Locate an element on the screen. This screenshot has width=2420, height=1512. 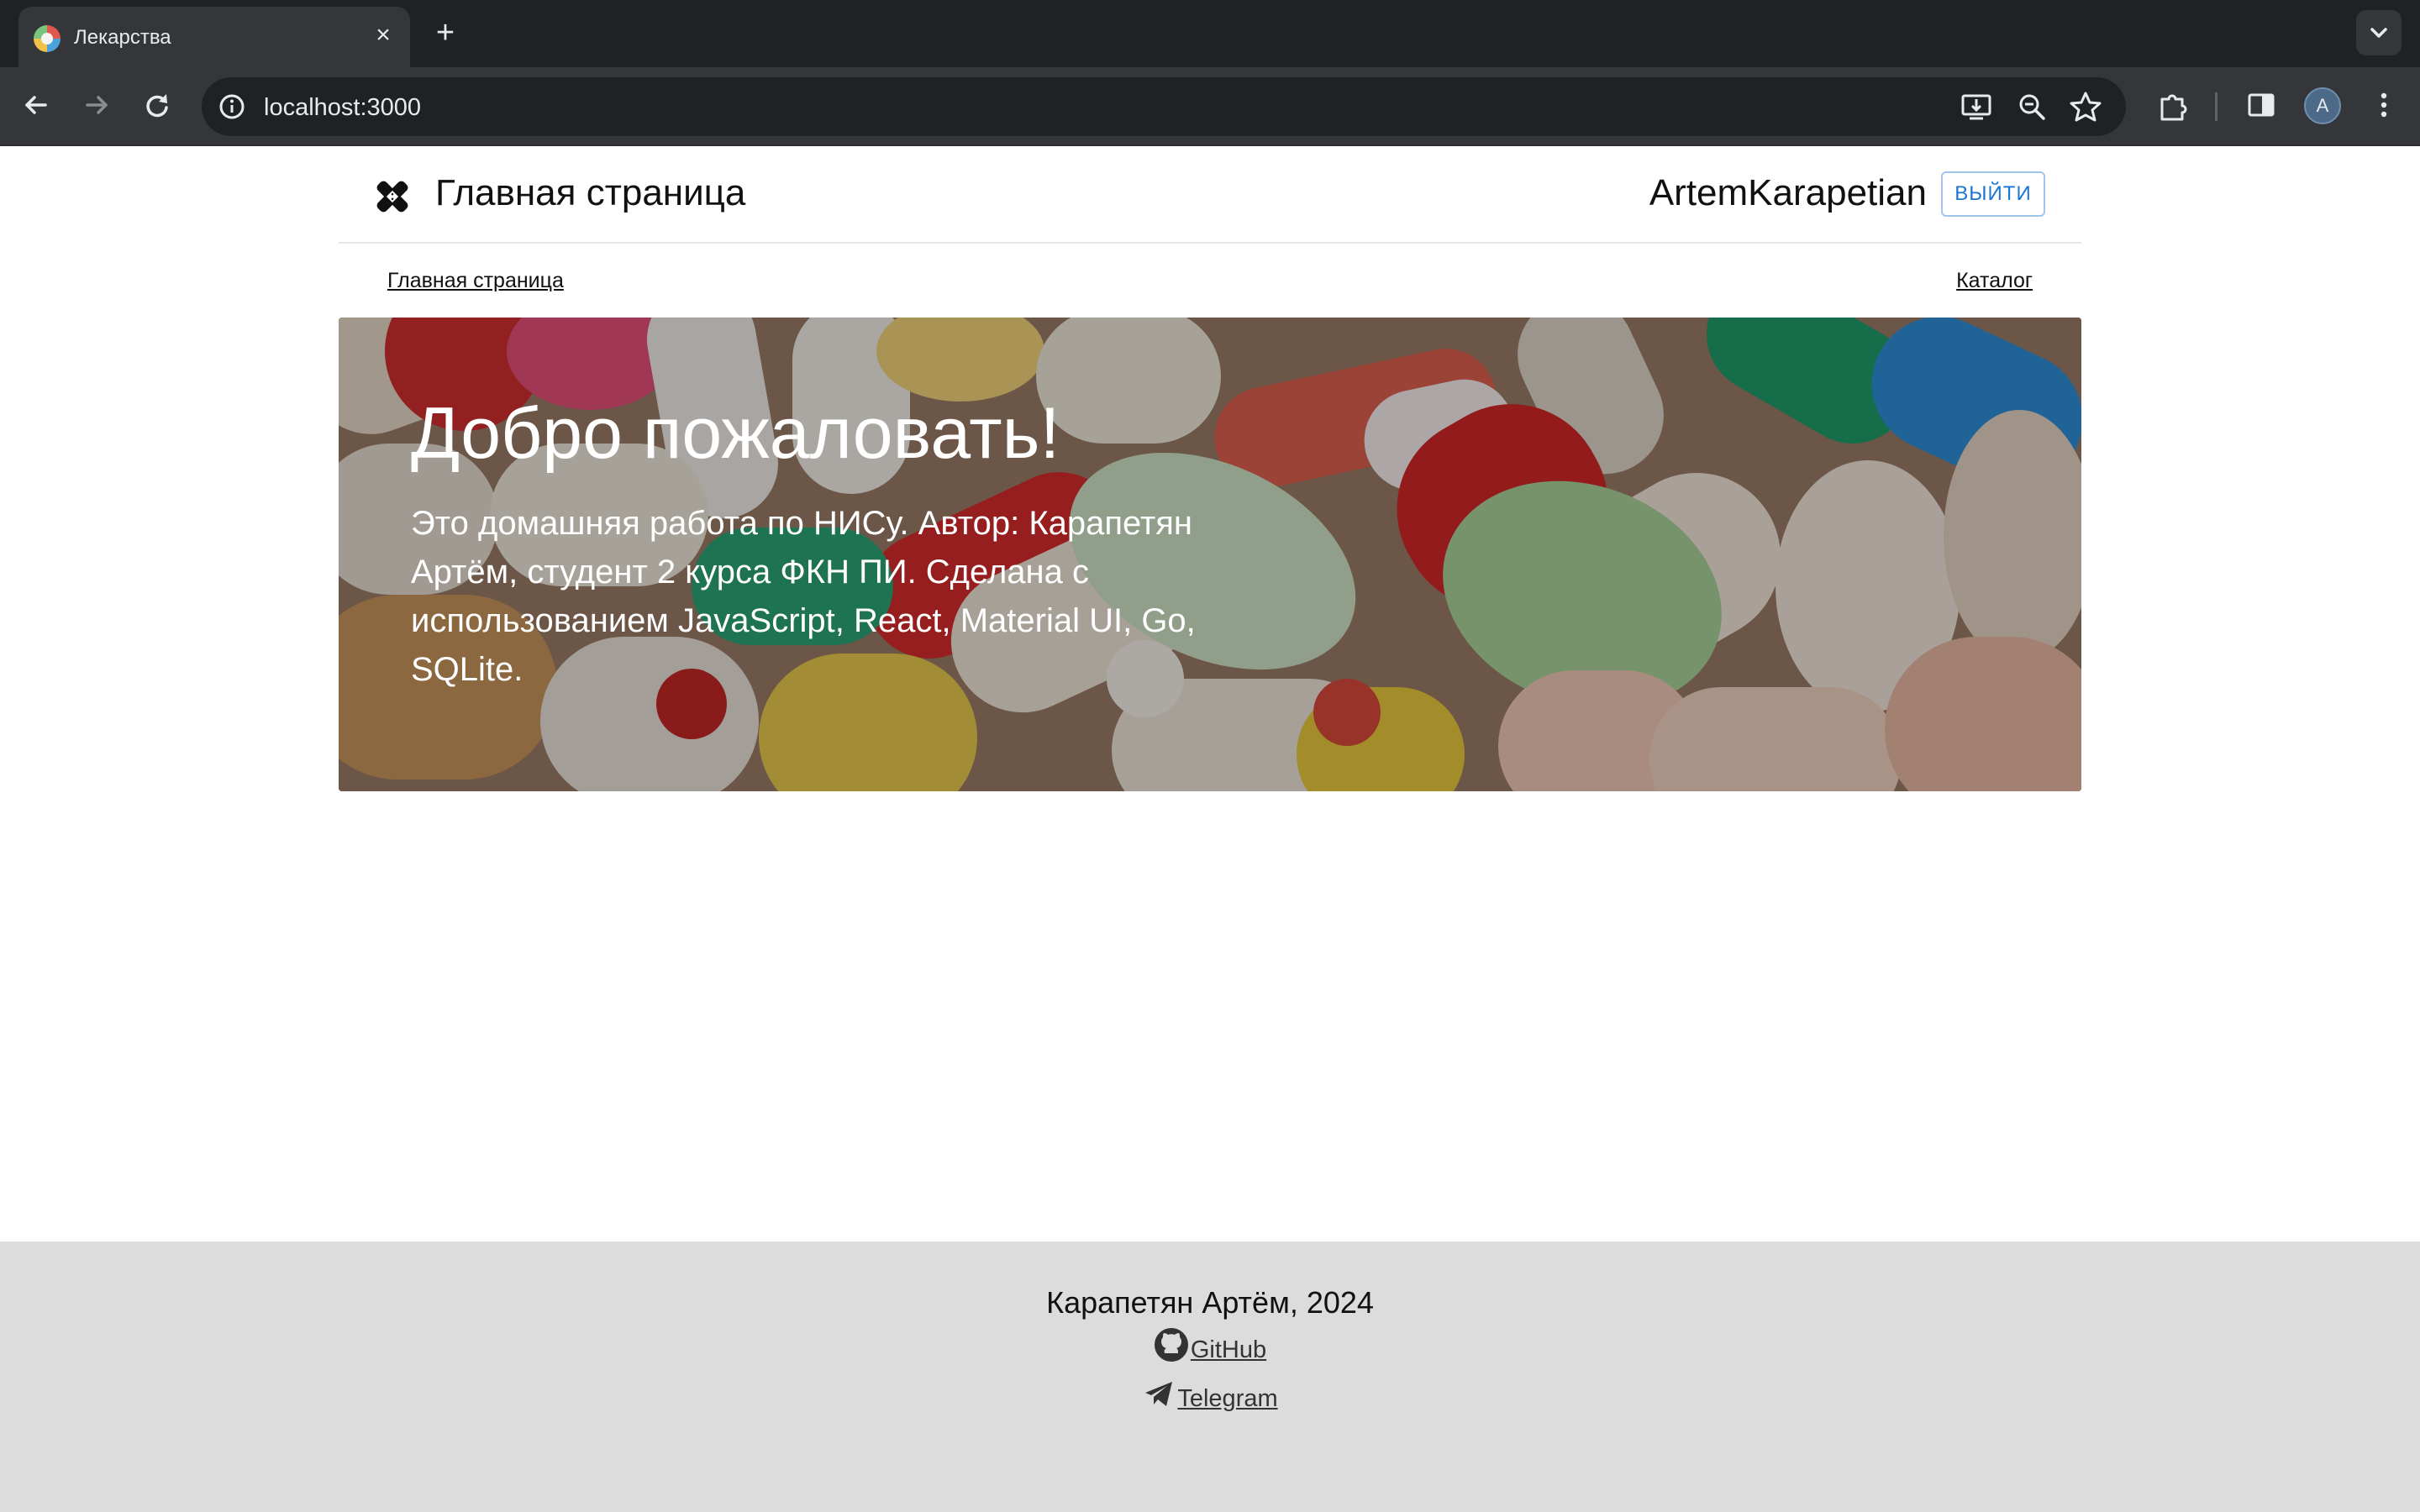
page-title: Главная страница is located at coordinates (590, 192).